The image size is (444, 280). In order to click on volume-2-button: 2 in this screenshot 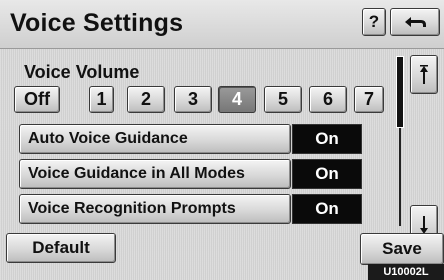, I will do `click(146, 99)`.